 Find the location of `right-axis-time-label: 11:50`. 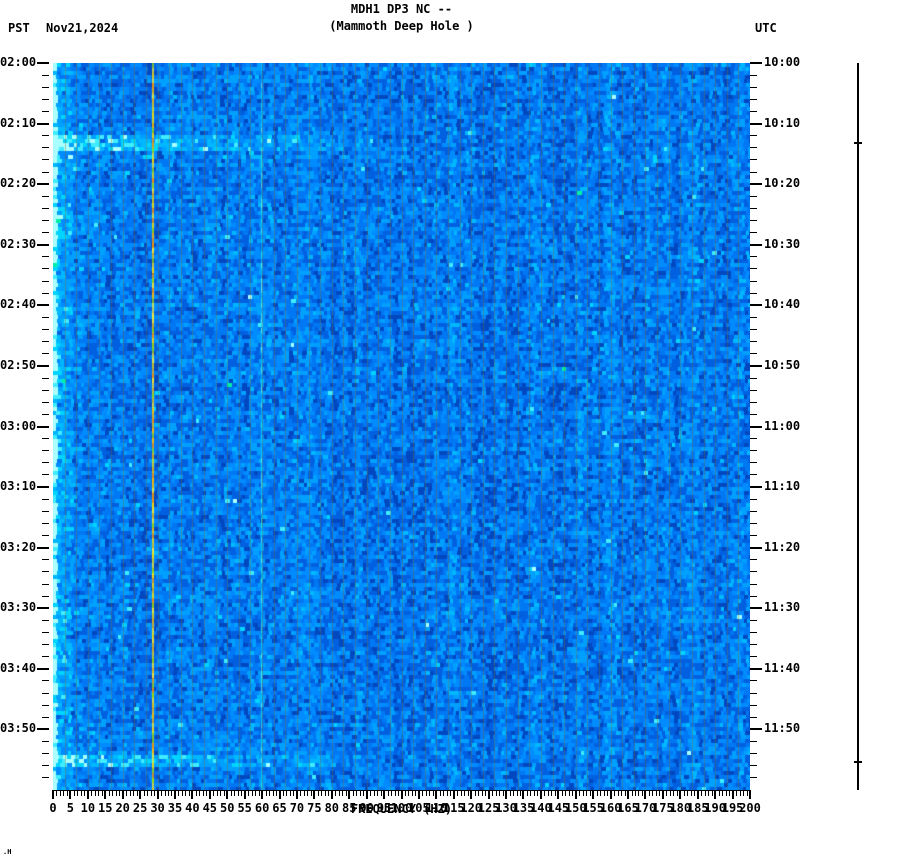

right-axis-time-label: 11:50 is located at coordinates (782, 728).